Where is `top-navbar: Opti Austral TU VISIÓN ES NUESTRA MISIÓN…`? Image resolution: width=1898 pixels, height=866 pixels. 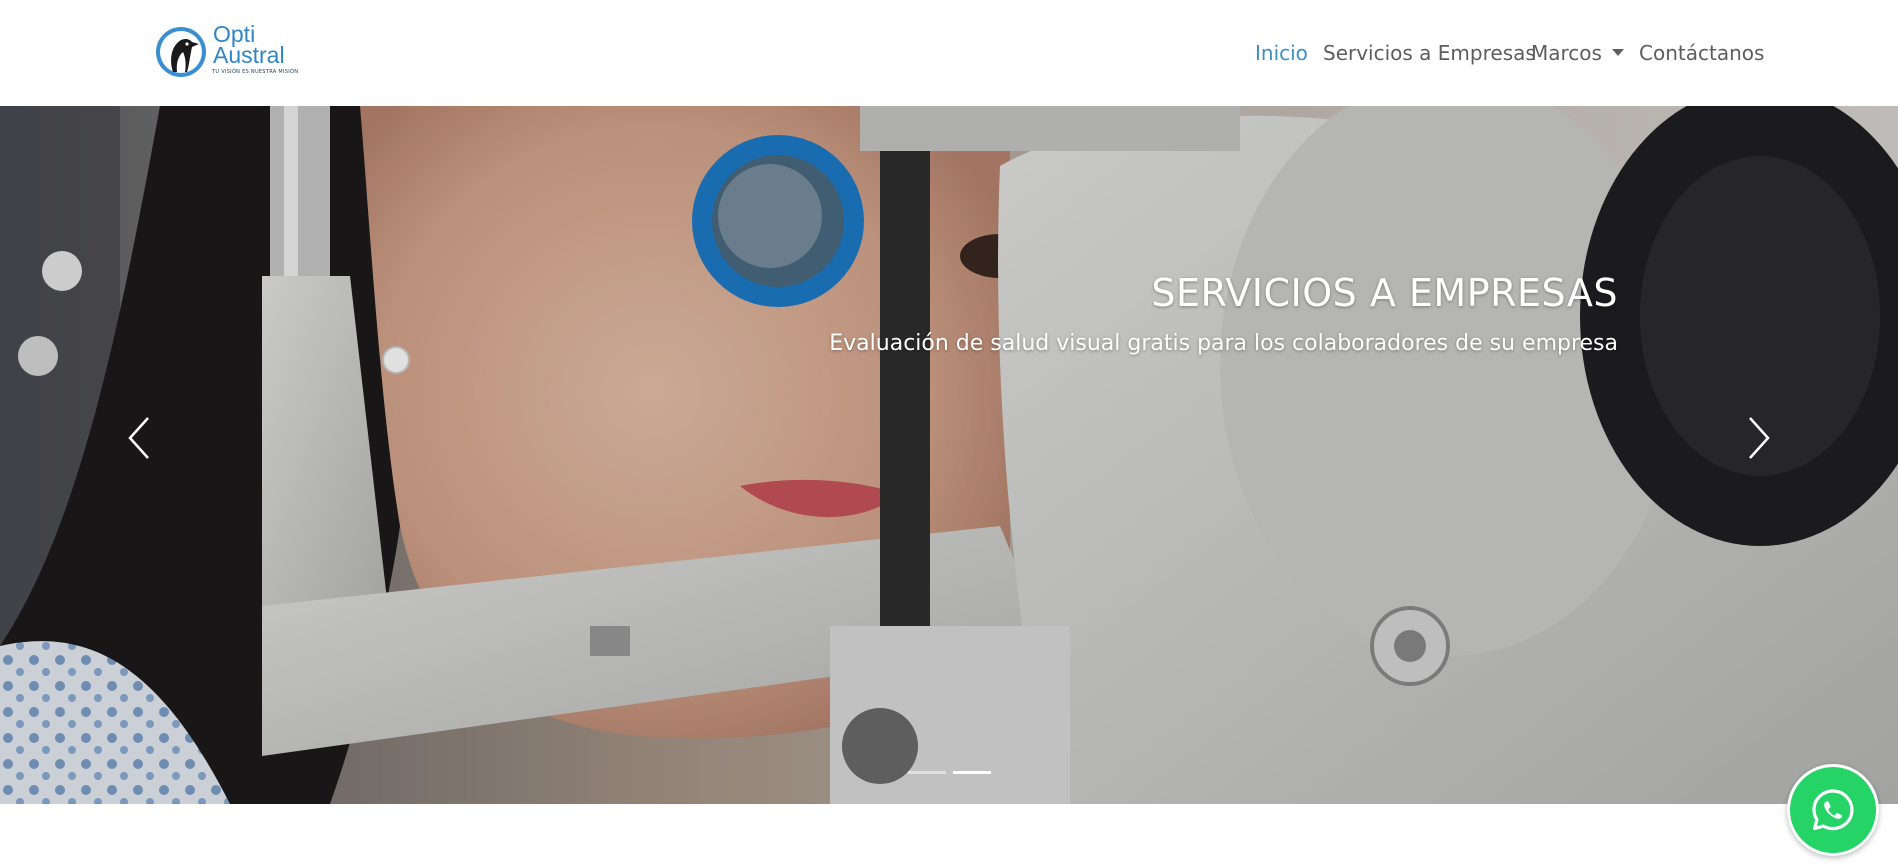 top-navbar: Opti Austral TU VISIÓN ES NUESTRA MISIÓN… is located at coordinates (949, 53).